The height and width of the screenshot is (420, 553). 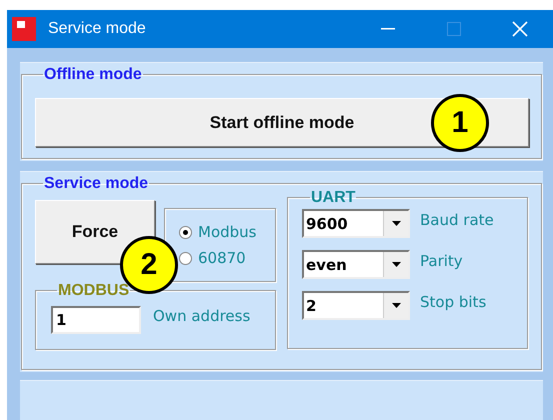 What do you see at coordinates (457, 220) in the screenshot?
I see `field-label: Baud rate` at bounding box center [457, 220].